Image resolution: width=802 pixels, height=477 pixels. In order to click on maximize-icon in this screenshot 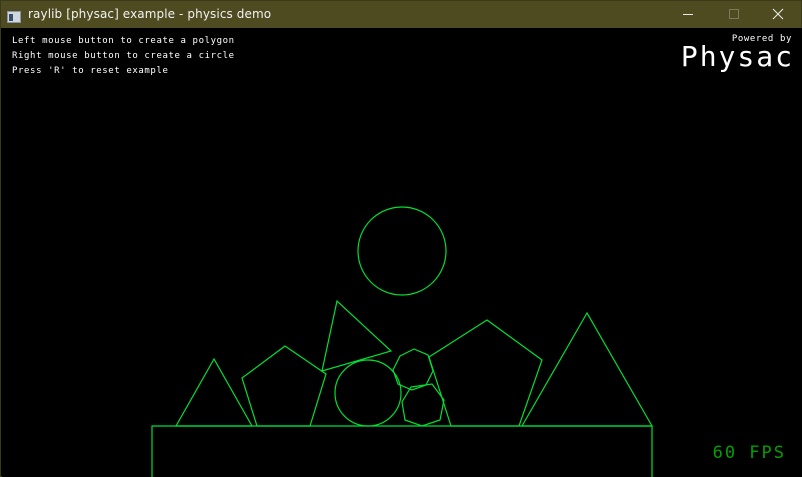, I will do `click(734, 14)`.